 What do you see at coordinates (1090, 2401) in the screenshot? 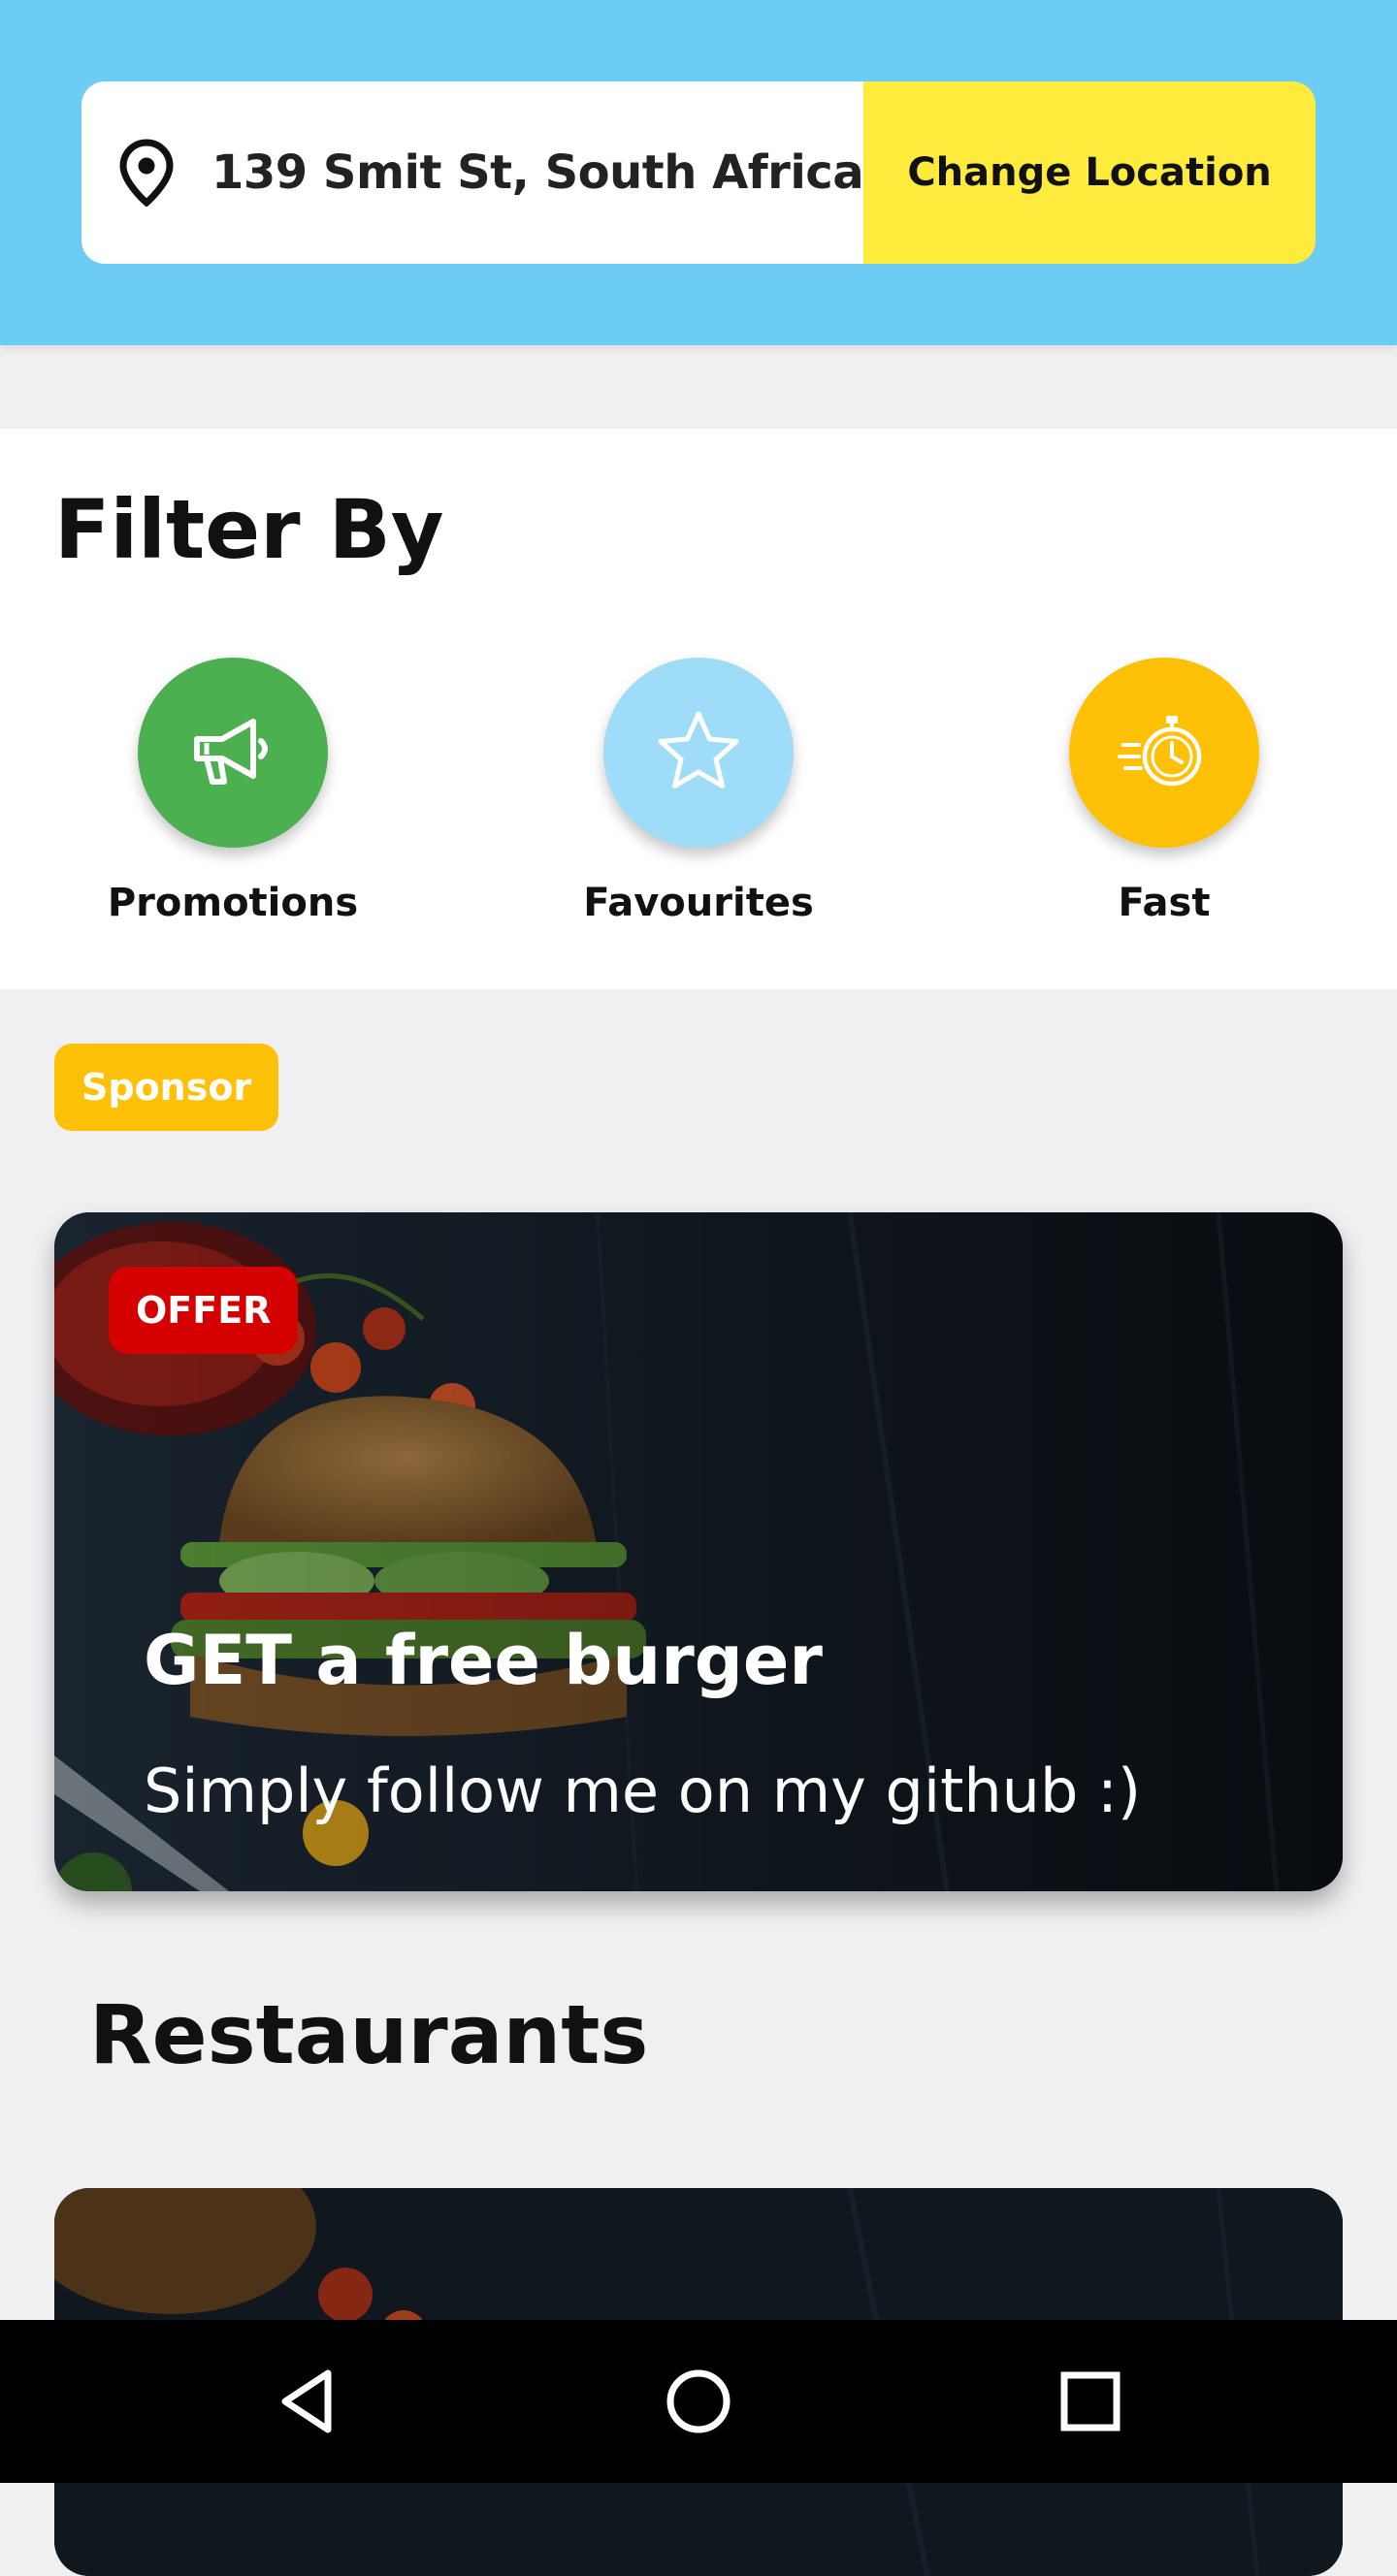
I see `recents-icon` at bounding box center [1090, 2401].